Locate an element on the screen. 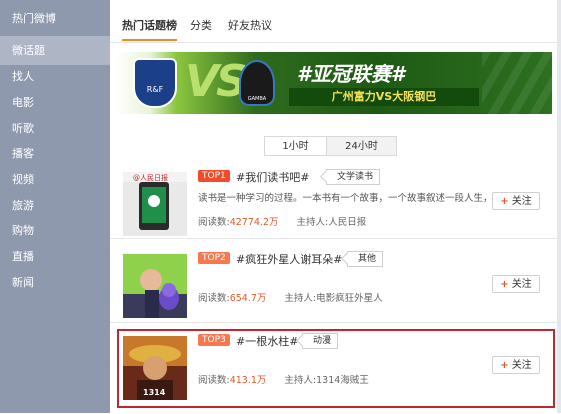  sidebar-item-live: 直播 is located at coordinates (55, 256).